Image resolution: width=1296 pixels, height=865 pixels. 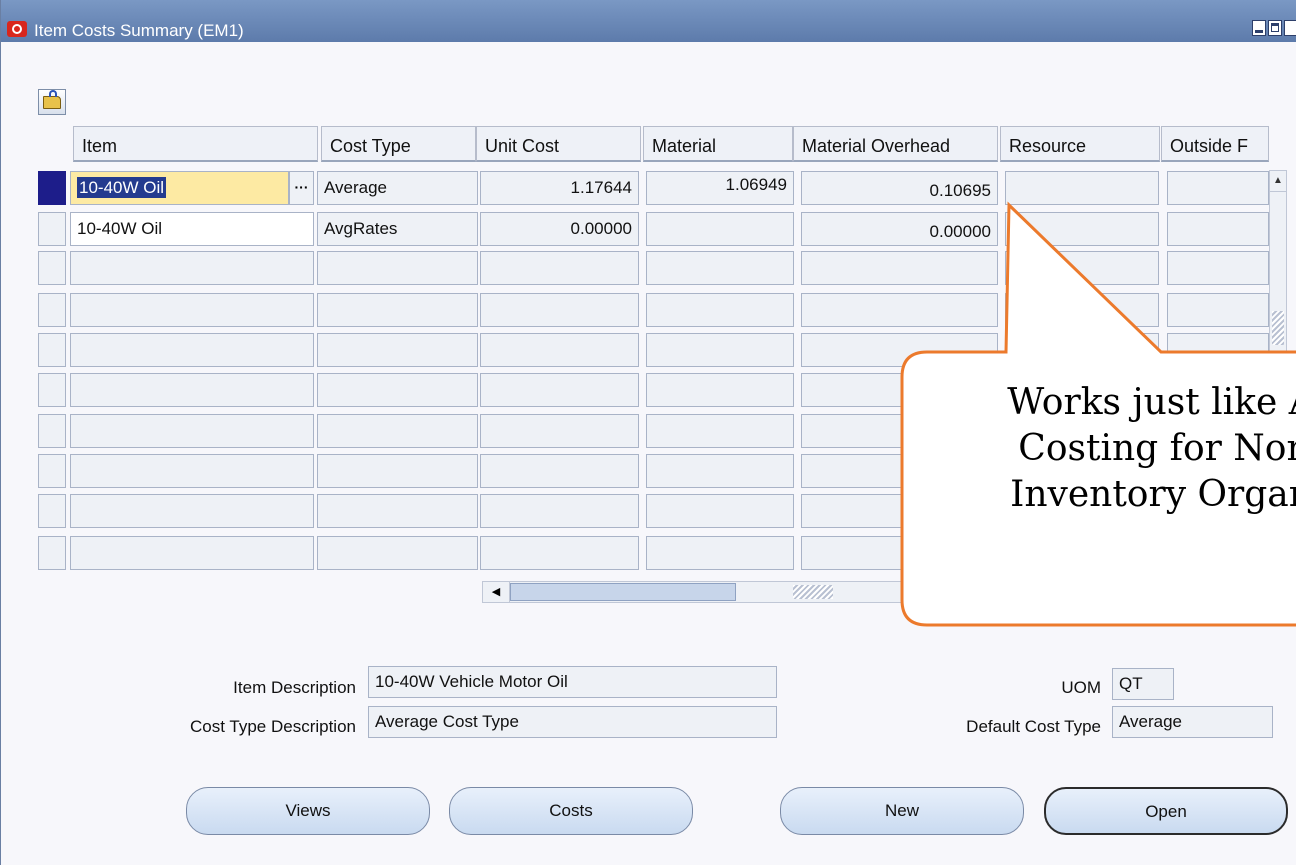 I want to click on column-header-cost-type: Cost Type, so click(x=398, y=144).